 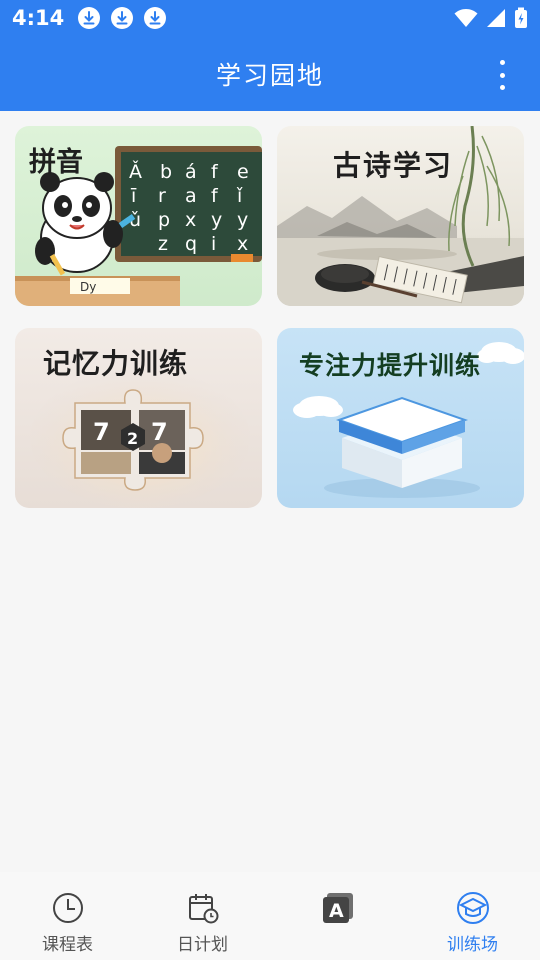 I want to click on letter-a-icon: A, so click(x=338, y=908).